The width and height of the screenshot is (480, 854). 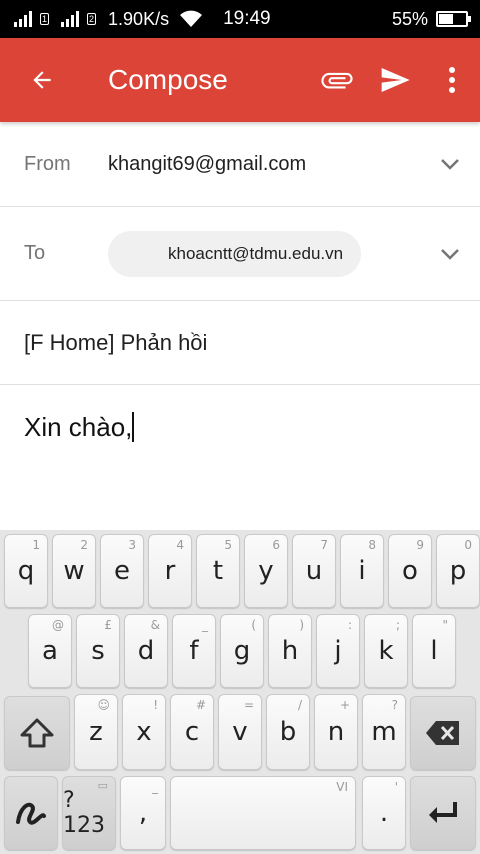 What do you see at coordinates (84, 813) in the screenshot?
I see `symbols-key-label: ?123` at bounding box center [84, 813].